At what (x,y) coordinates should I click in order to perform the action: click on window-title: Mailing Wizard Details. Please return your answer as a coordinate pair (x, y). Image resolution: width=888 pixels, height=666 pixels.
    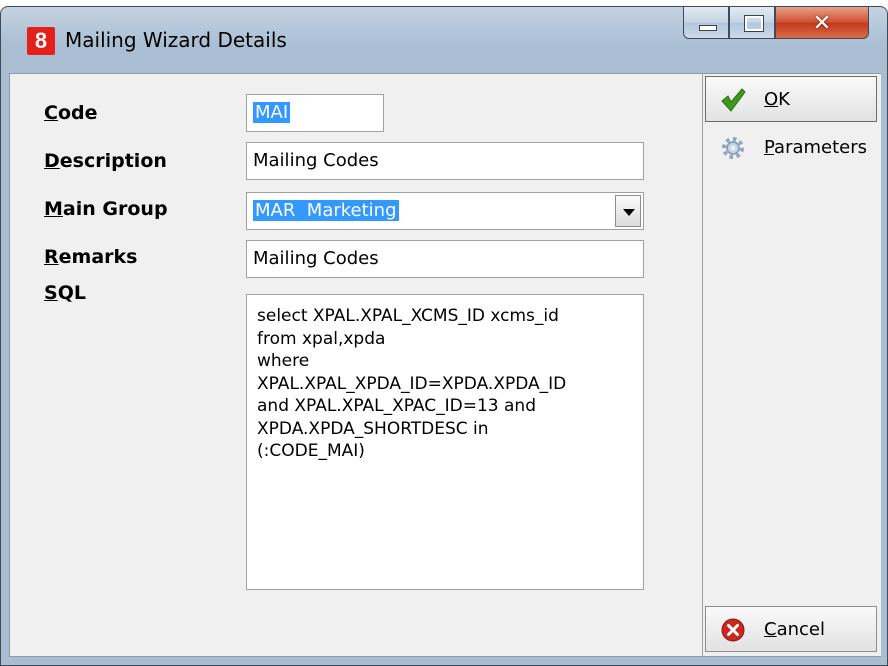
    Looking at the image, I should click on (176, 40).